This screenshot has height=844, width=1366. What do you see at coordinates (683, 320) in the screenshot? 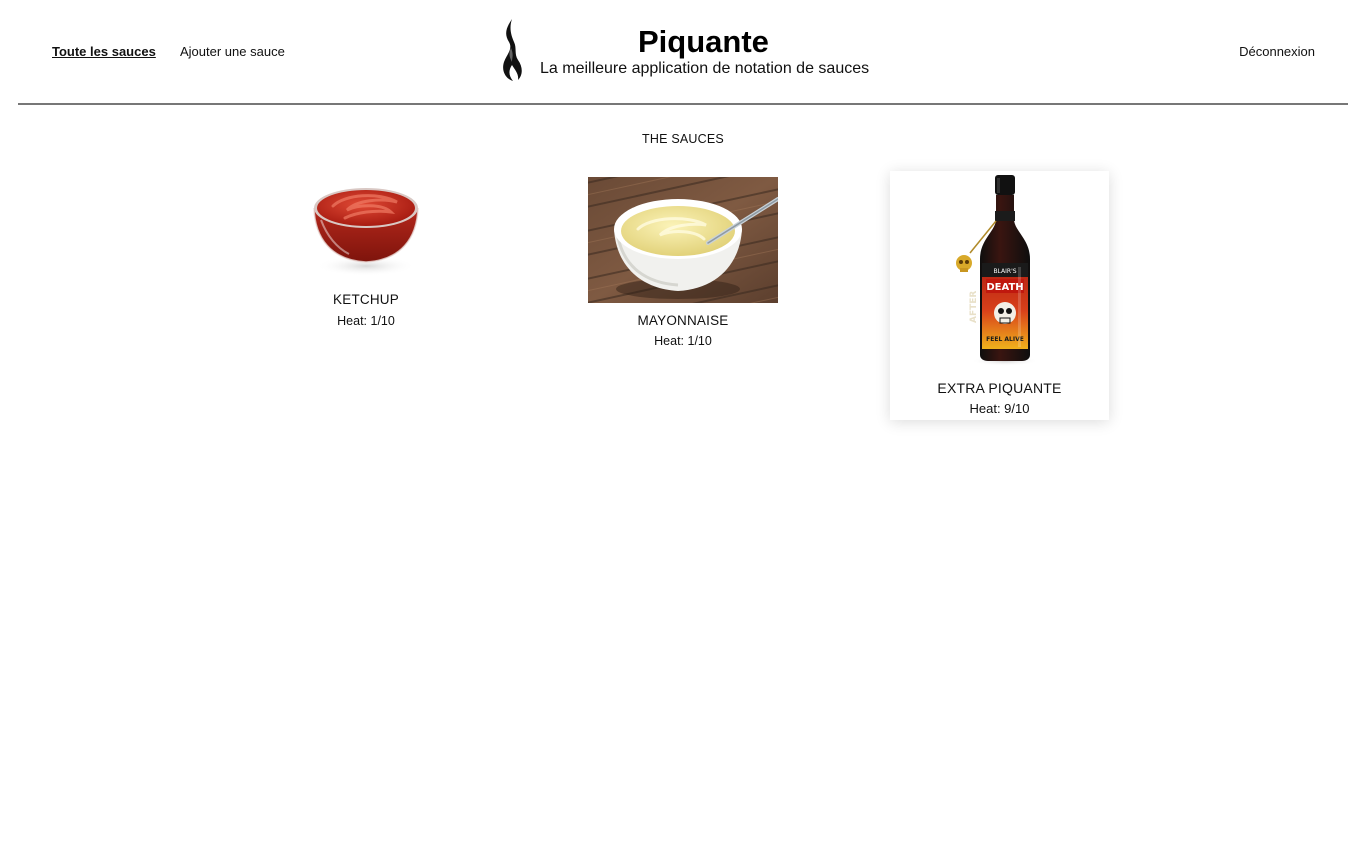
I see `sauce-name: MAYONNAISE` at bounding box center [683, 320].